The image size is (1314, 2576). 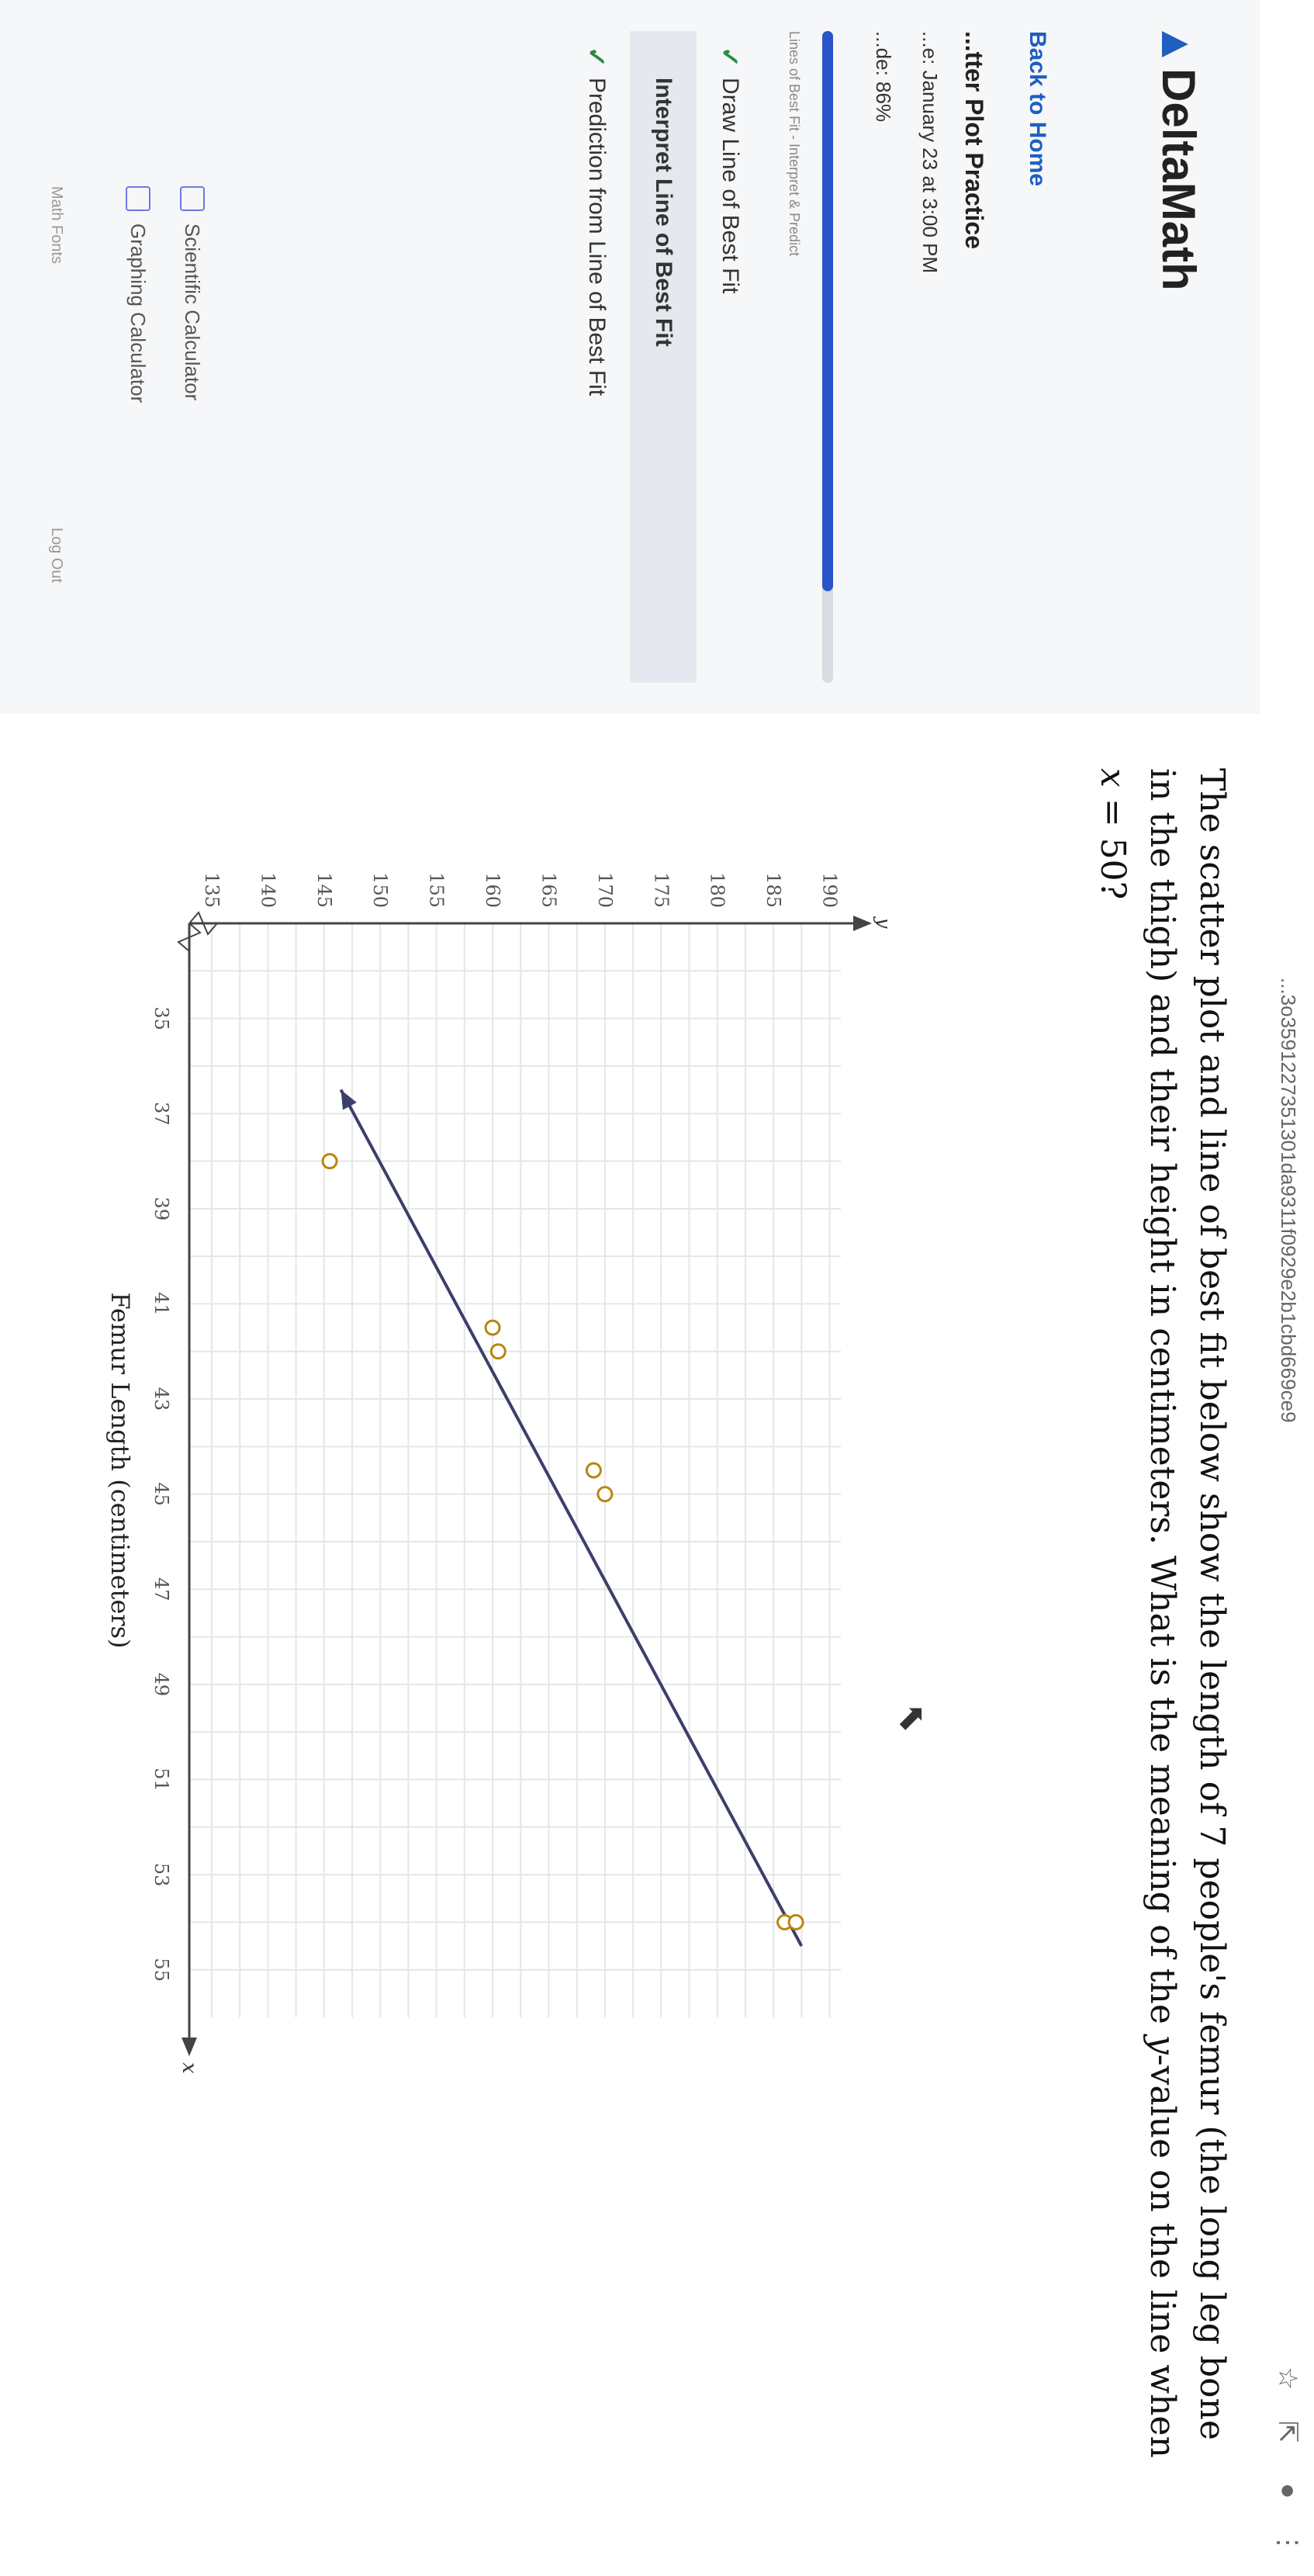 I want to click on y-tick-label: 140, so click(x=267, y=890).